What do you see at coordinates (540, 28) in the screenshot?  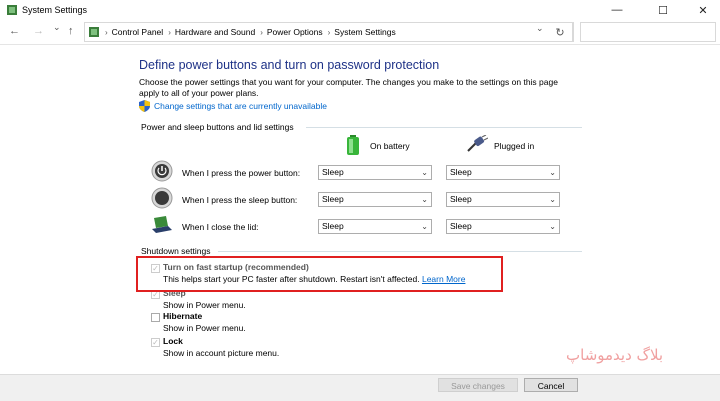 I see `address-dropdown-button: ⌄` at bounding box center [540, 28].